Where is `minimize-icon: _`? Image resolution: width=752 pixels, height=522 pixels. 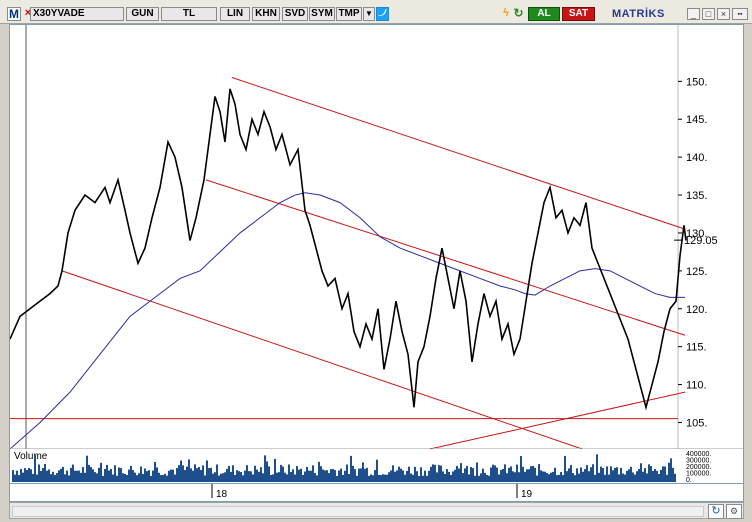 minimize-icon: _ is located at coordinates (693, 14).